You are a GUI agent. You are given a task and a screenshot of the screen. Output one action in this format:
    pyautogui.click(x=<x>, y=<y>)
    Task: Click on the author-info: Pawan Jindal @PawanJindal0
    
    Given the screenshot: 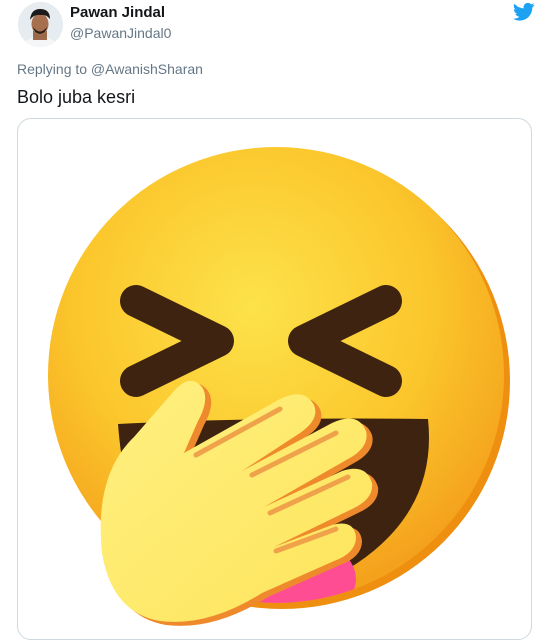 What is the action you would take?
    pyautogui.click(x=120, y=22)
    